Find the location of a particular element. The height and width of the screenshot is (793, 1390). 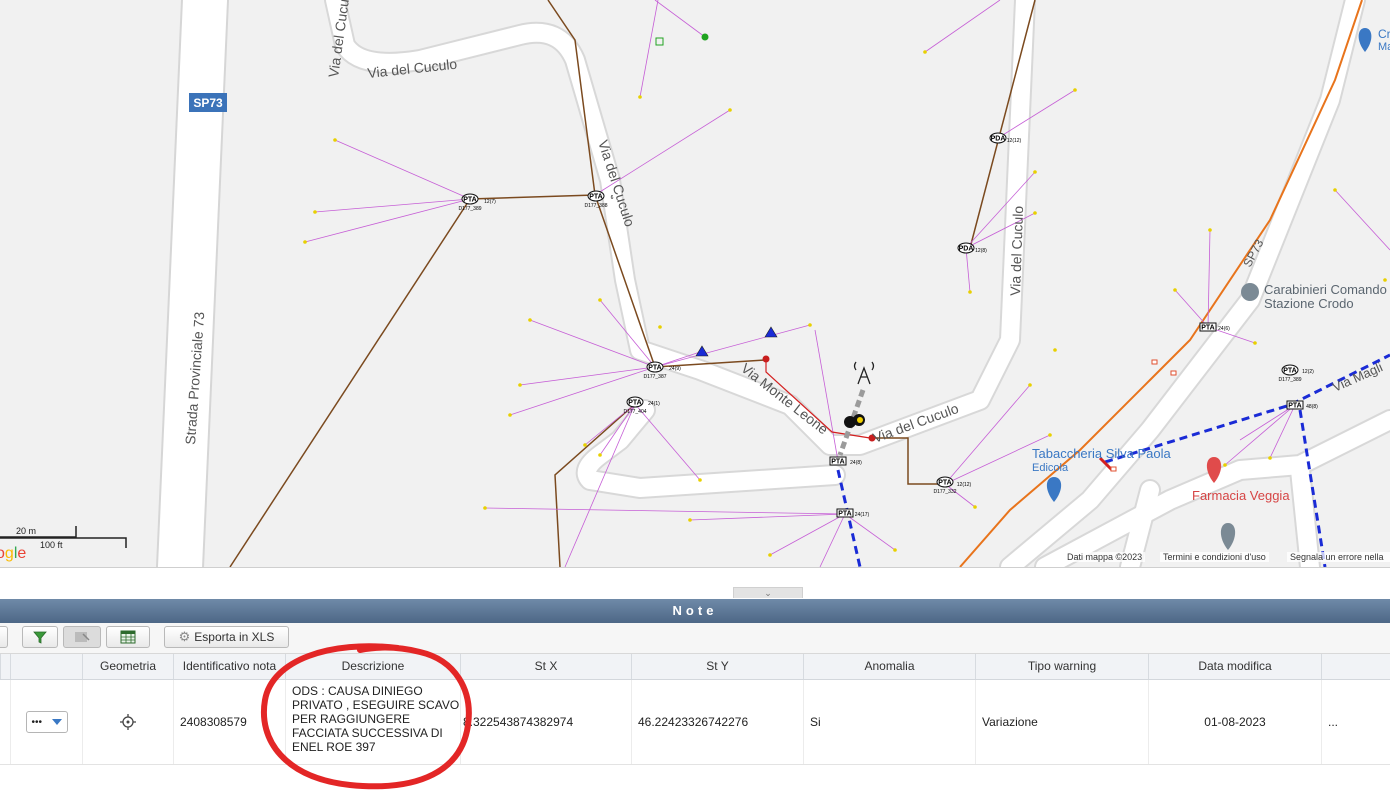

svg-text: ogle is located at coordinates (13, 553).